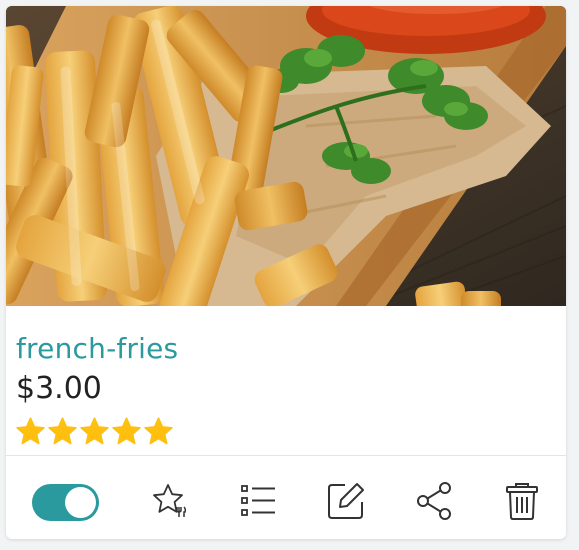 Image resolution: width=579 pixels, height=550 pixels. I want to click on share-icon, so click(434, 501).